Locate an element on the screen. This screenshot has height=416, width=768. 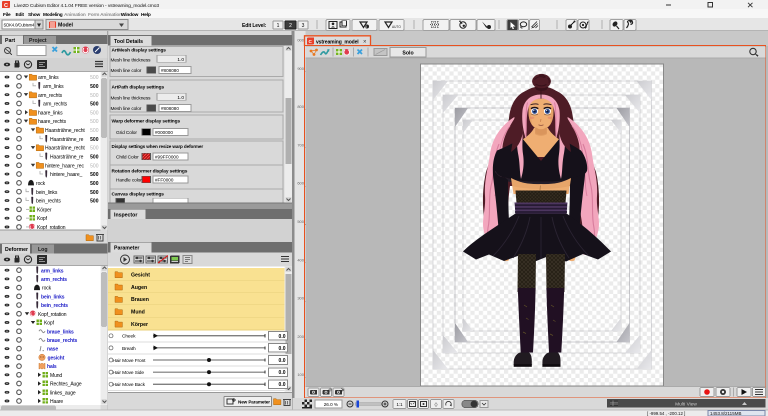
svg-text: Project is located at coordinates (38, 41).